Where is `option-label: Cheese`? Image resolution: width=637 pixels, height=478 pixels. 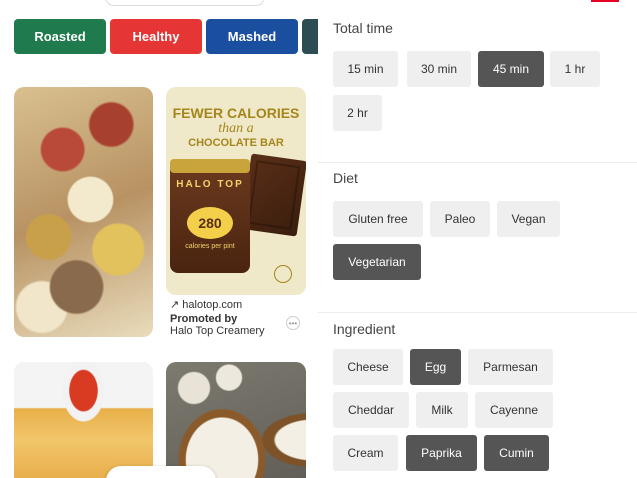
option-label: Cheese is located at coordinates (368, 367).